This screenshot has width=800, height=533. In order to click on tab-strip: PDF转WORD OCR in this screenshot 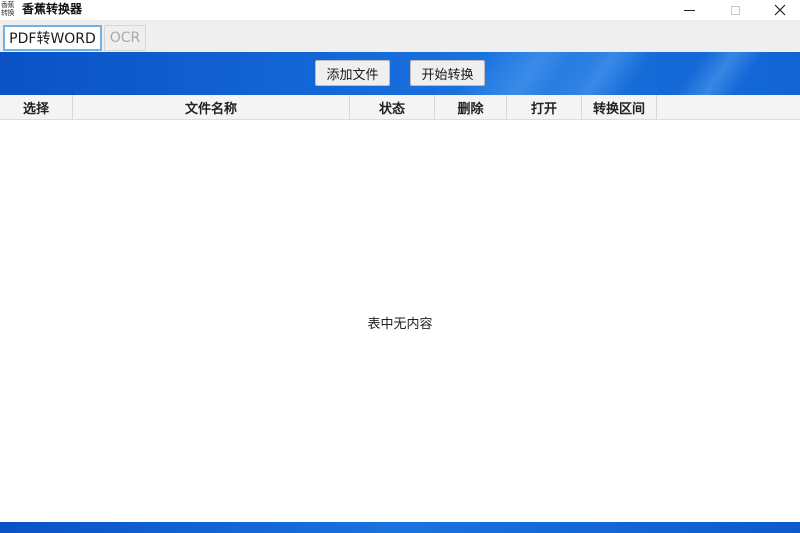, I will do `click(400, 36)`.